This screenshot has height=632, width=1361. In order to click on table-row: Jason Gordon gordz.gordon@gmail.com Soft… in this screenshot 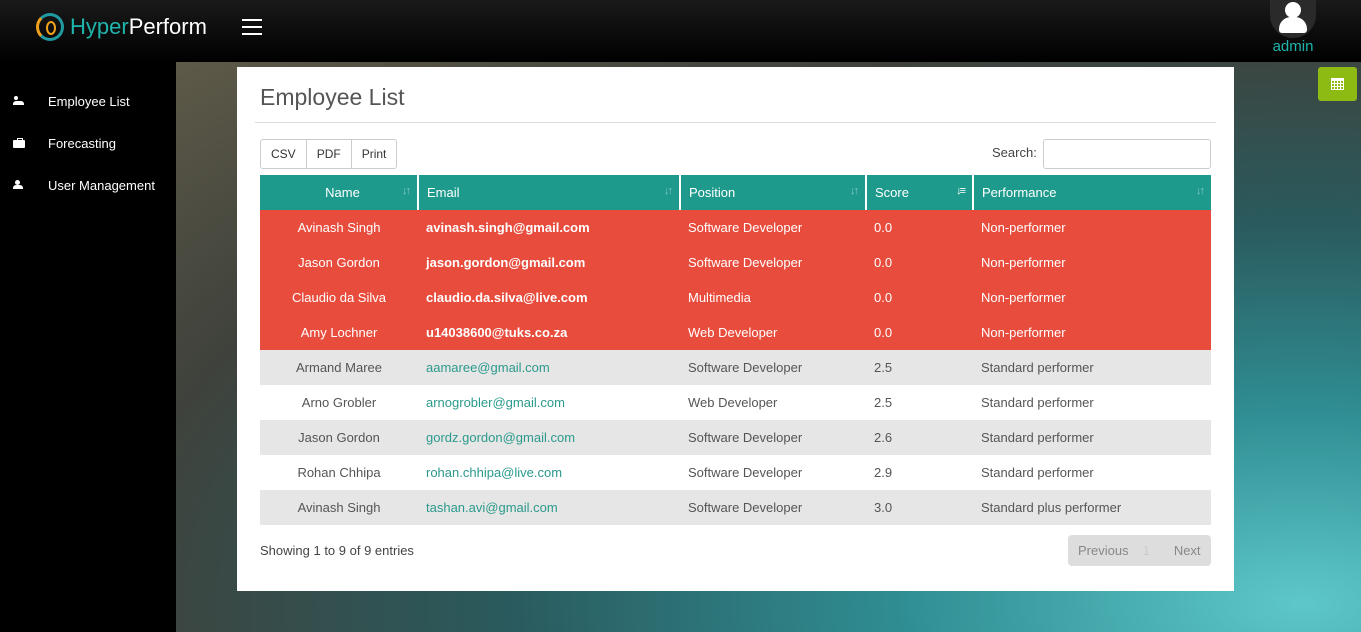, I will do `click(735, 437)`.